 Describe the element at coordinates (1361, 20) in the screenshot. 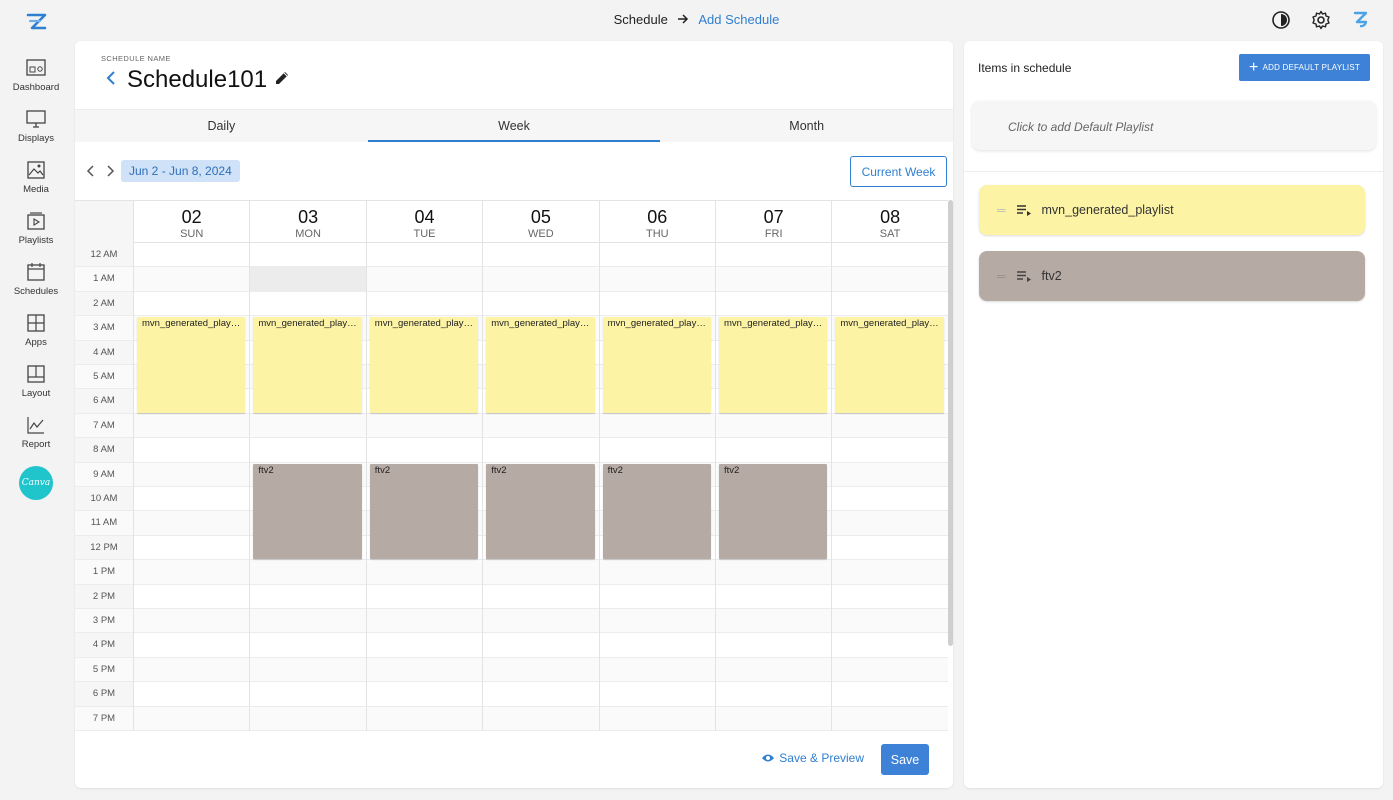

I see `user-logo-icon` at that location.